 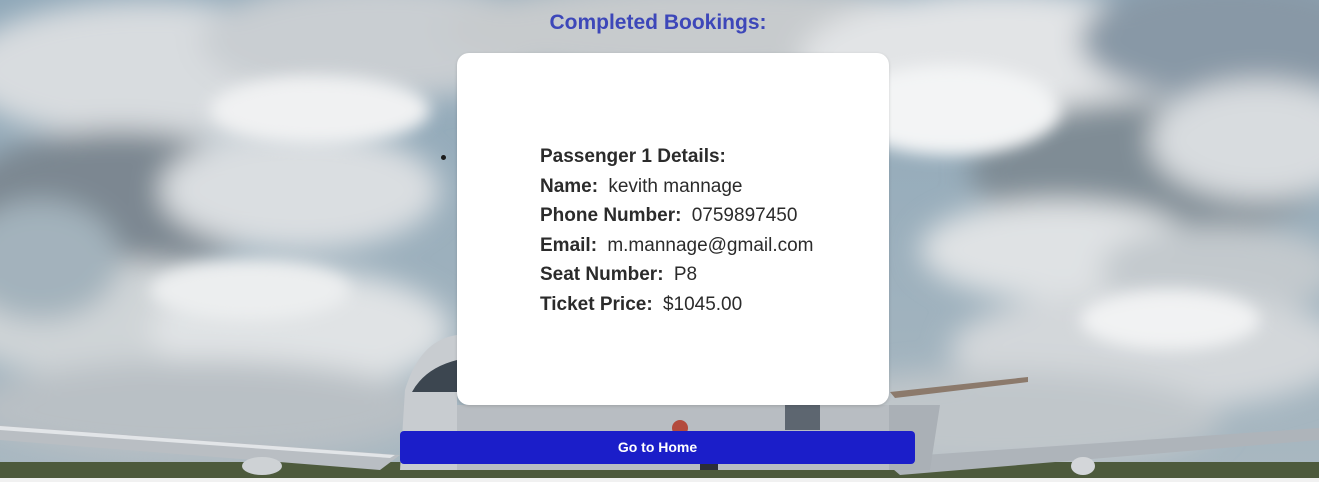 What do you see at coordinates (685, 274) in the screenshot?
I see `seat-value: P8` at bounding box center [685, 274].